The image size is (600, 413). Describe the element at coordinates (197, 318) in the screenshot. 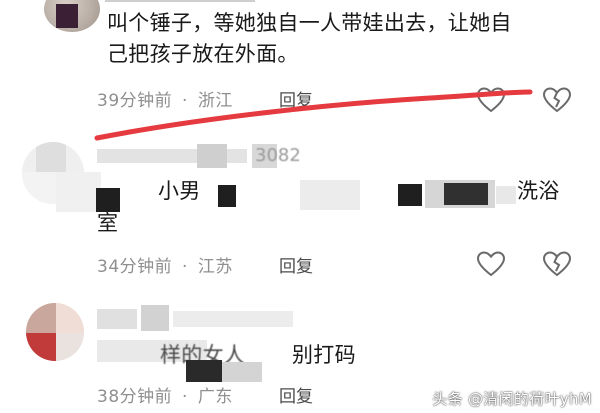

I see `username` at that location.